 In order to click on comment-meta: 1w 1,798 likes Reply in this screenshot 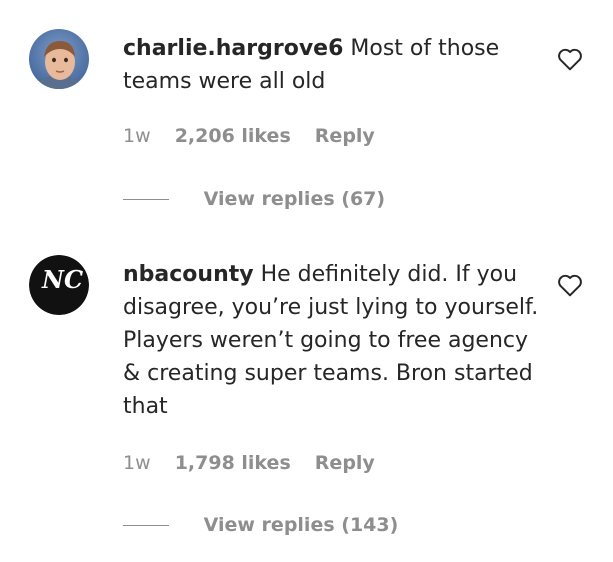, I will do `click(258, 463)`.